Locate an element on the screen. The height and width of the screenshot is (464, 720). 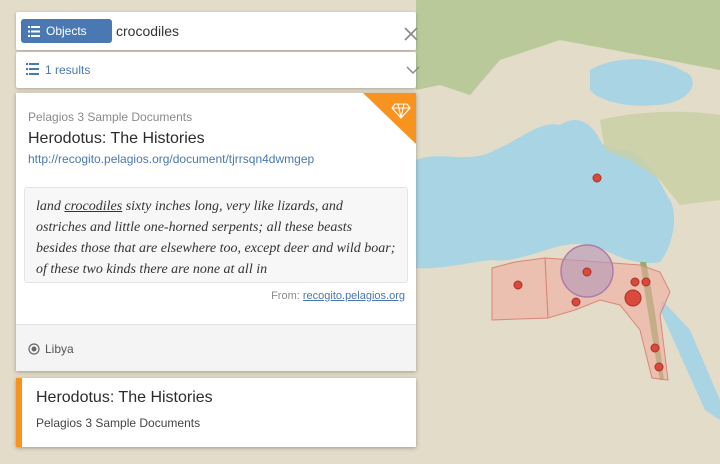
search-box: Objects is located at coordinates (217, 31).